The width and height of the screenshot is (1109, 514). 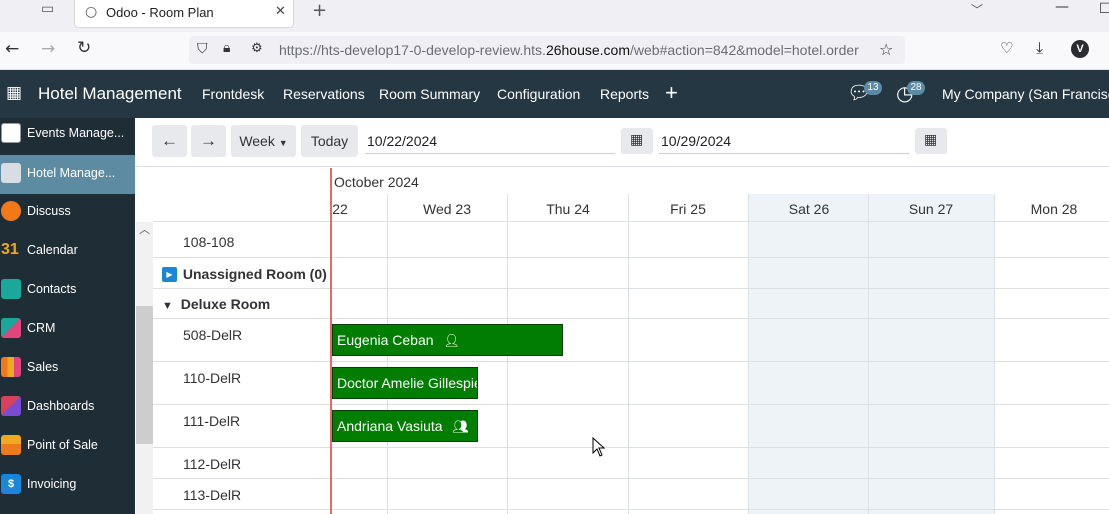 What do you see at coordinates (1080, 49) in the screenshot?
I see `profile-avatar: V` at bounding box center [1080, 49].